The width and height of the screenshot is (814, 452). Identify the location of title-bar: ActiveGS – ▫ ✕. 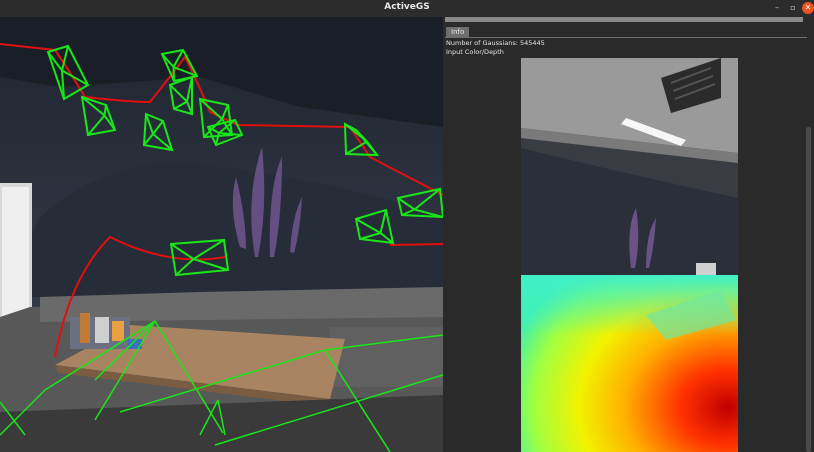
(407, 8).